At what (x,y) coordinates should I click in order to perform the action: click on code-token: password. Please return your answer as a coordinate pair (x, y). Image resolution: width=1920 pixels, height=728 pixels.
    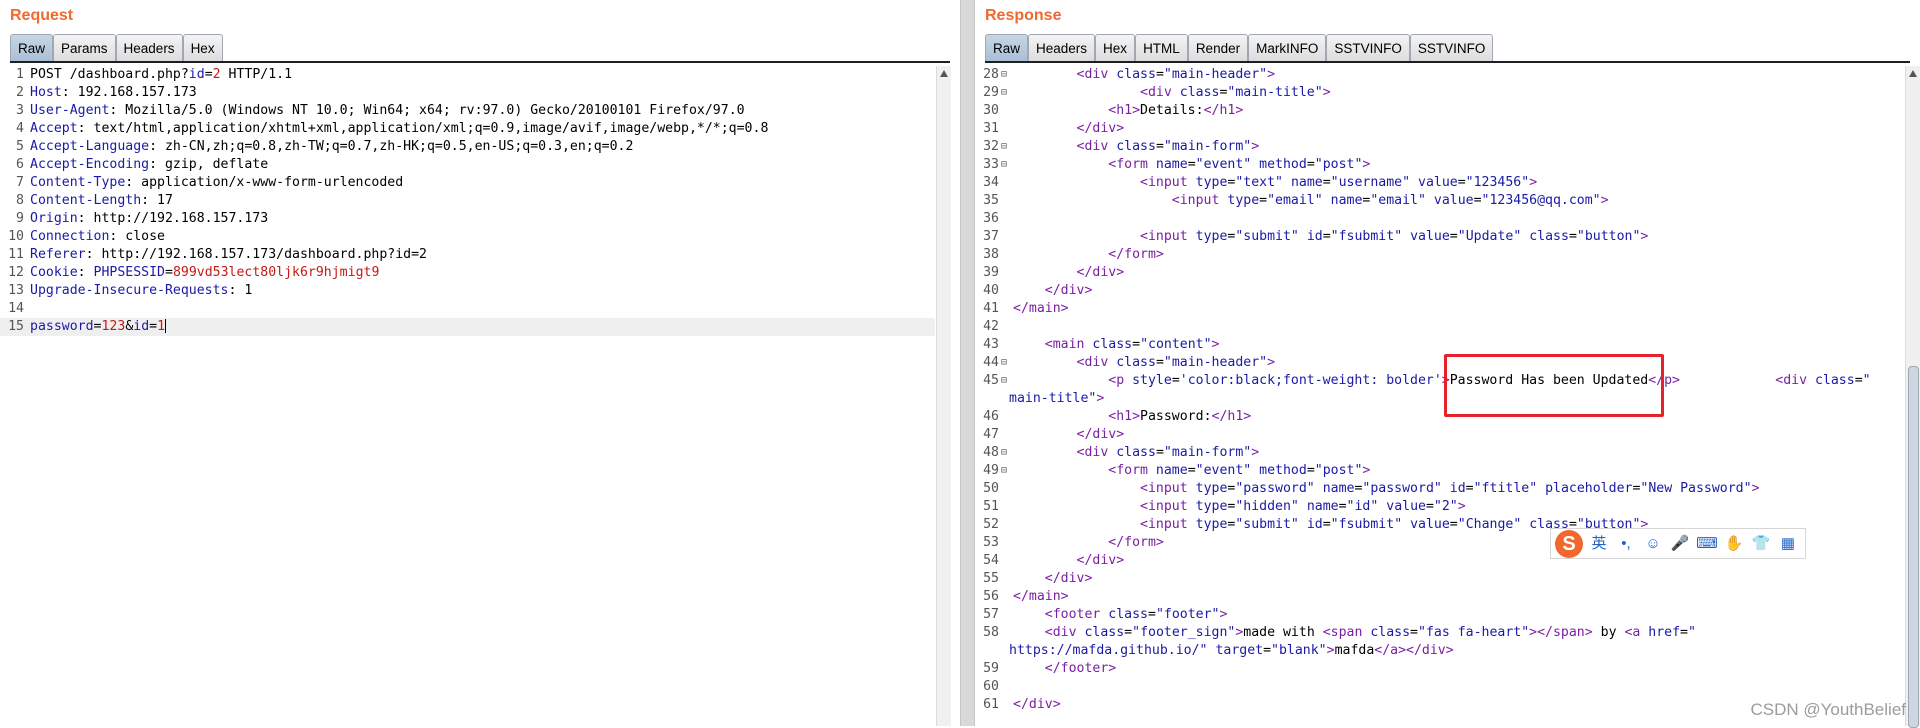
    Looking at the image, I should click on (62, 326).